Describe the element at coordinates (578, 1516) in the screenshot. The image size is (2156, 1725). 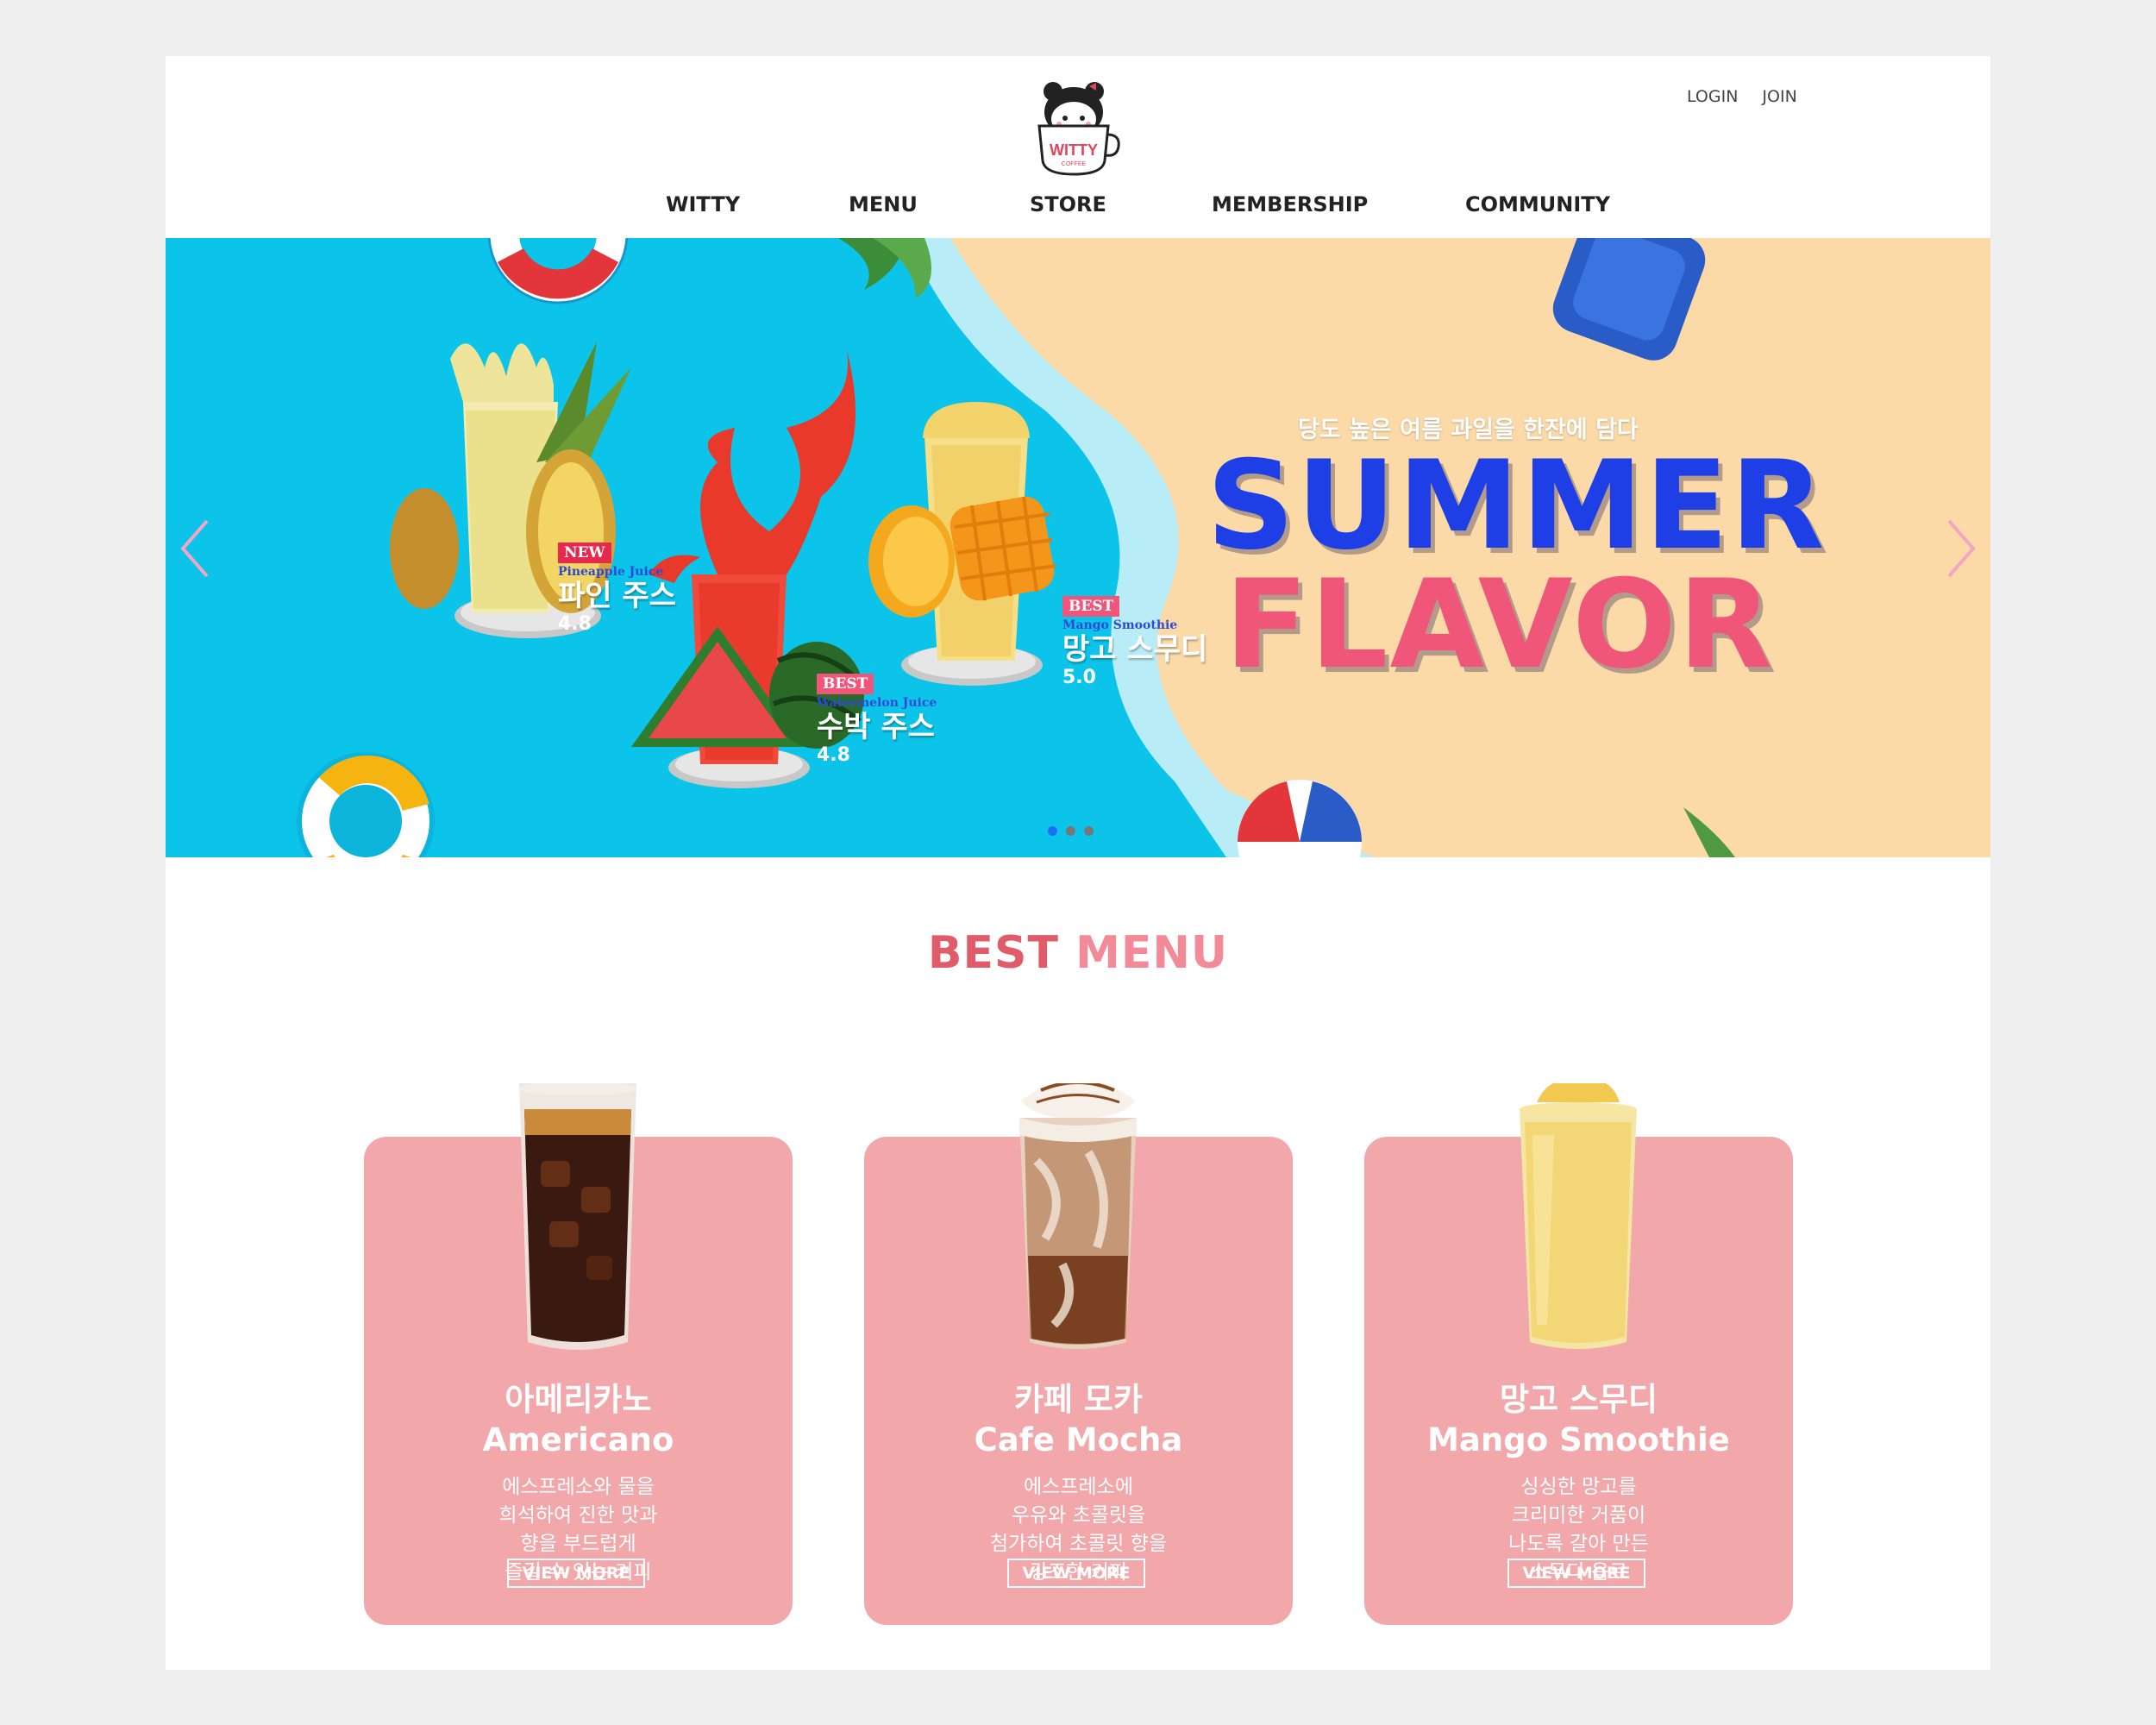
I see `desc-line: 희석하여 진한 맛과` at that location.